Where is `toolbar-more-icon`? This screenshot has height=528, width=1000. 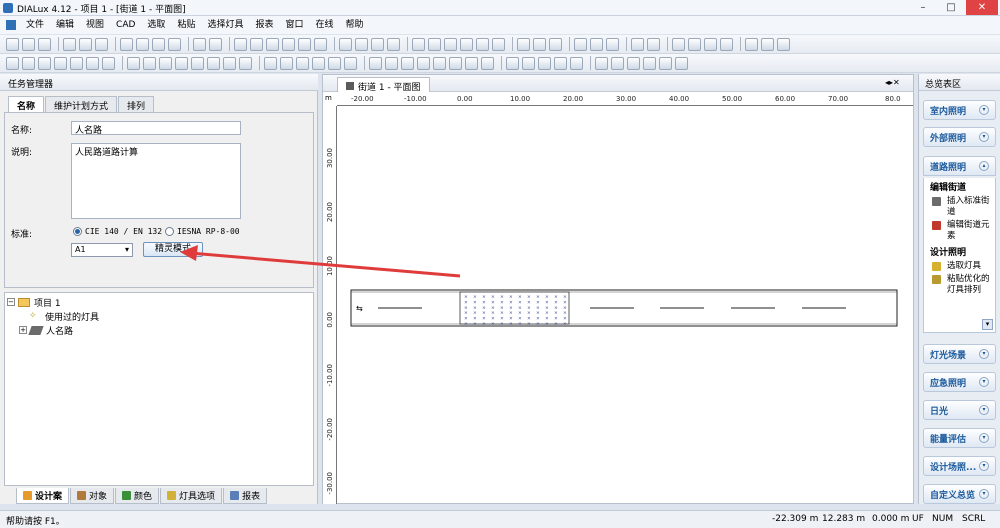
toolbar-more-icon is located at coordinates (393, 44).